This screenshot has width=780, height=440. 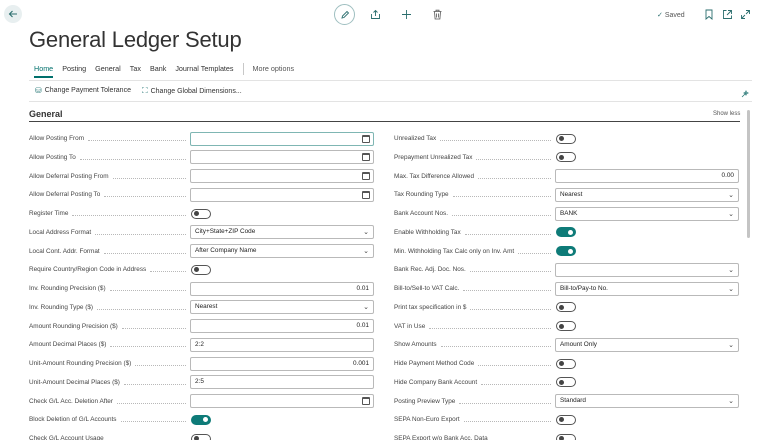 What do you see at coordinates (748, 174) in the screenshot?
I see `scrollbar` at bounding box center [748, 174].